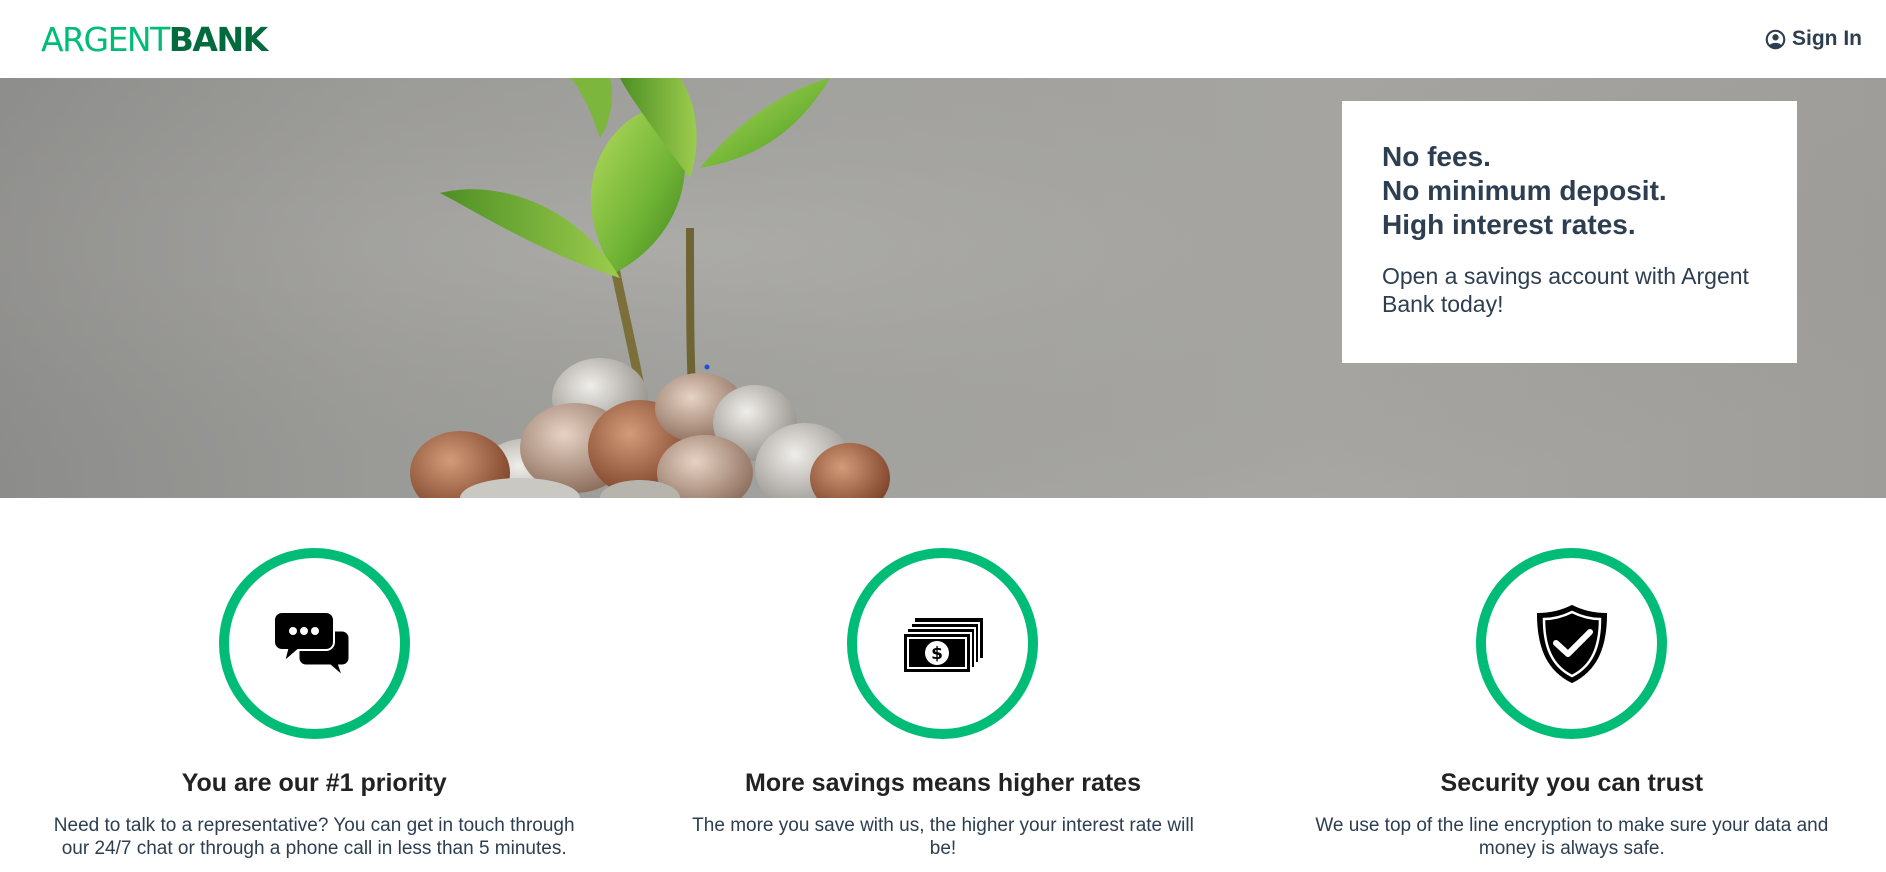  What do you see at coordinates (1572, 643) in the screenshot?
I see `security-icon` at bounding box center [1572, 643].